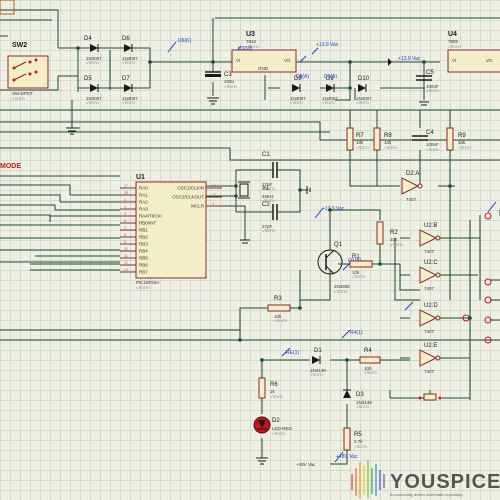 Image resolution: width=500 pixels, height=500 pixels. I want to click on gate-ref: U2:B, so click(430, 226).